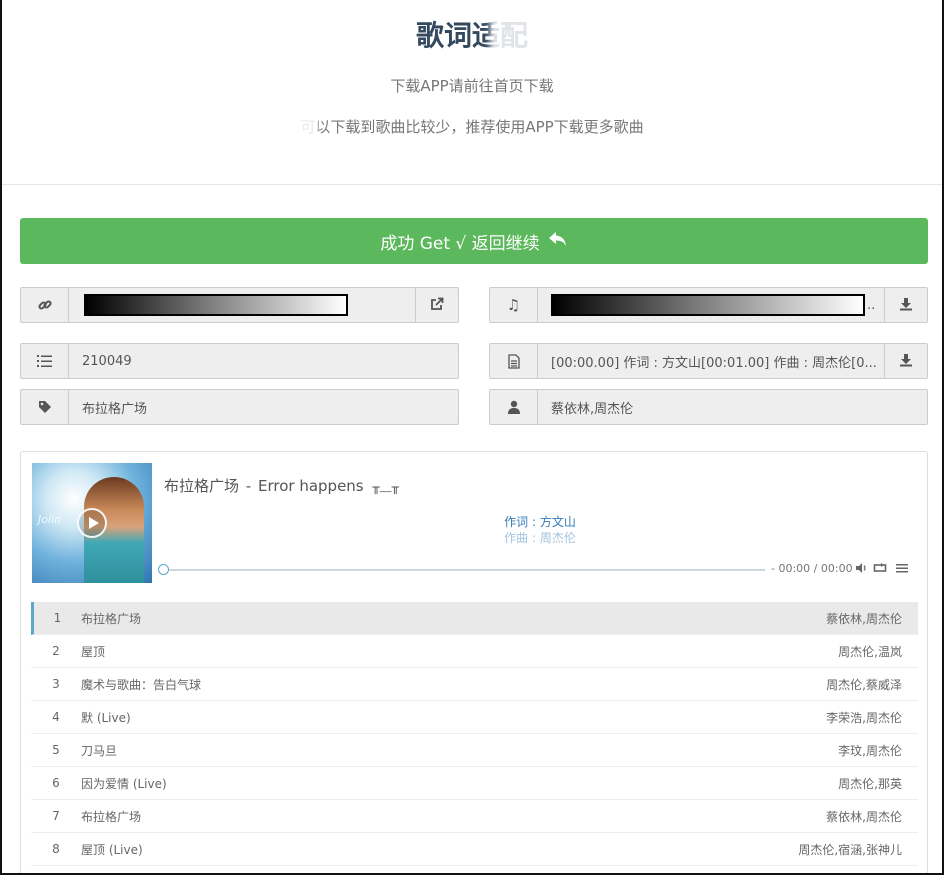 The height and width of the screenshot is (875, 944). What do you see at coordinates (514, 305) in the screenshot?
I see `music-icon: ♫` at bounding box center [514, 305].